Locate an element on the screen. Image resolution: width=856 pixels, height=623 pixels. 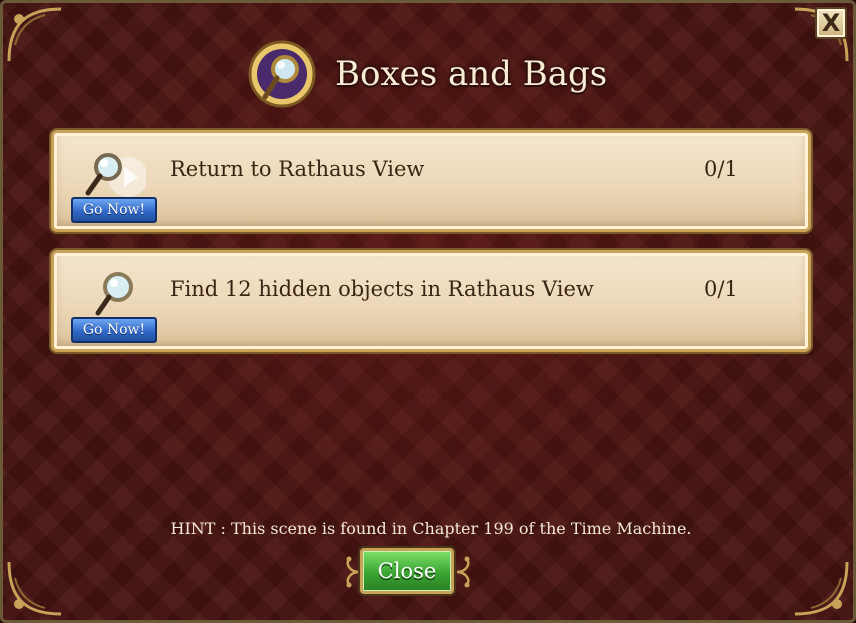
dialog-header: Boxes and Bags is located at coordinates (427, 74).